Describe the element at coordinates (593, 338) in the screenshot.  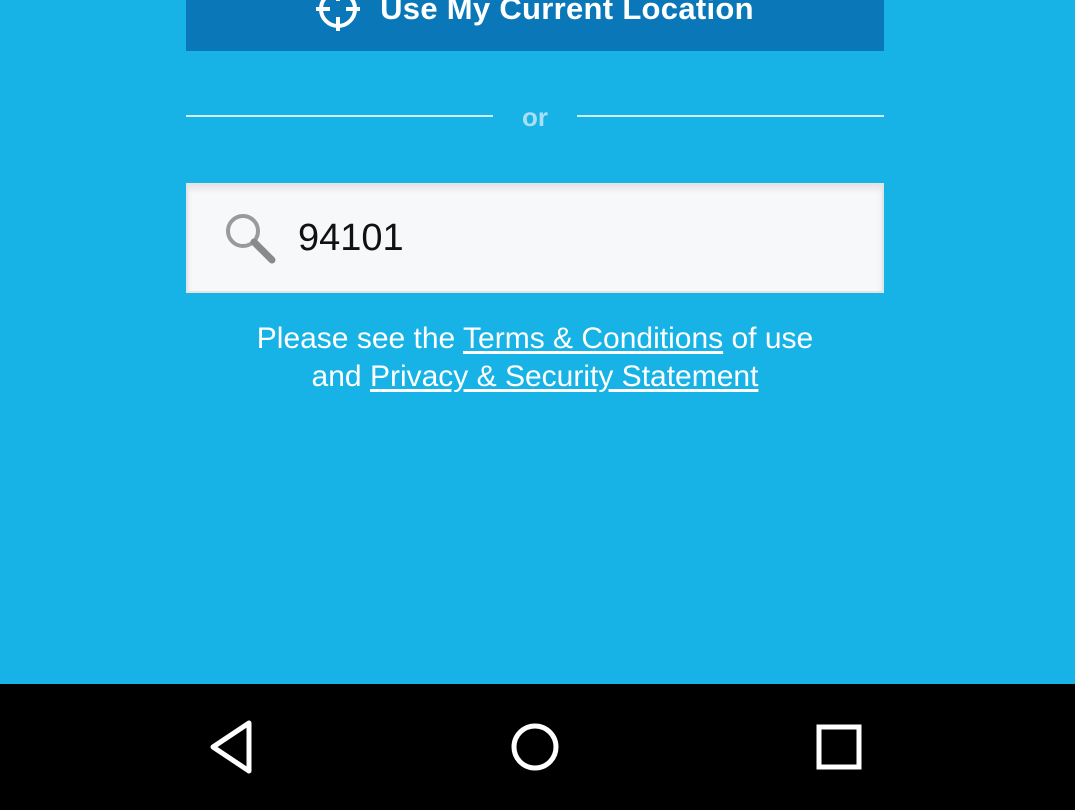
I see `terms-conditions-link: Terms & Conditions` at that location.